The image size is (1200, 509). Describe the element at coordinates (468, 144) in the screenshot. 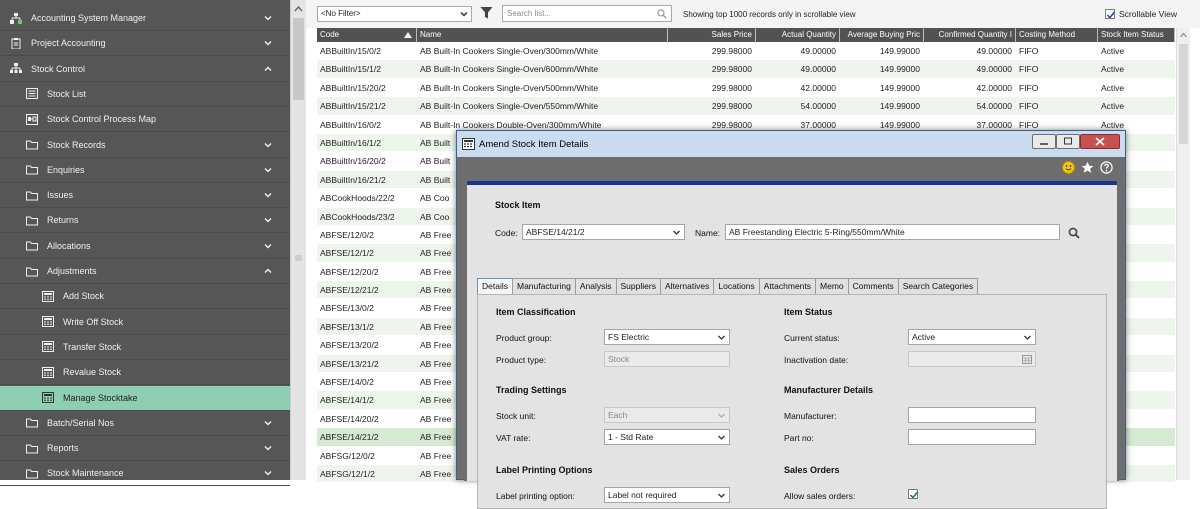

I see `calculator-icon` at that location.